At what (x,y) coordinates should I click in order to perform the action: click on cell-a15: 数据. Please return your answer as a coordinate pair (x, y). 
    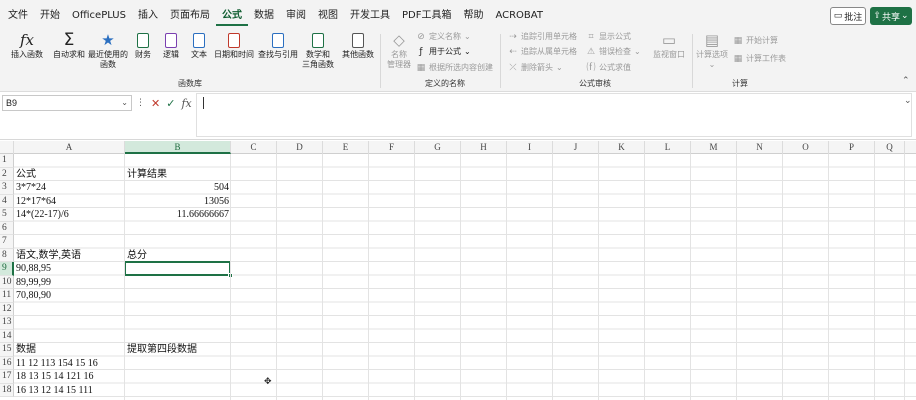
    Looking at the image, I should click on (26, 350).